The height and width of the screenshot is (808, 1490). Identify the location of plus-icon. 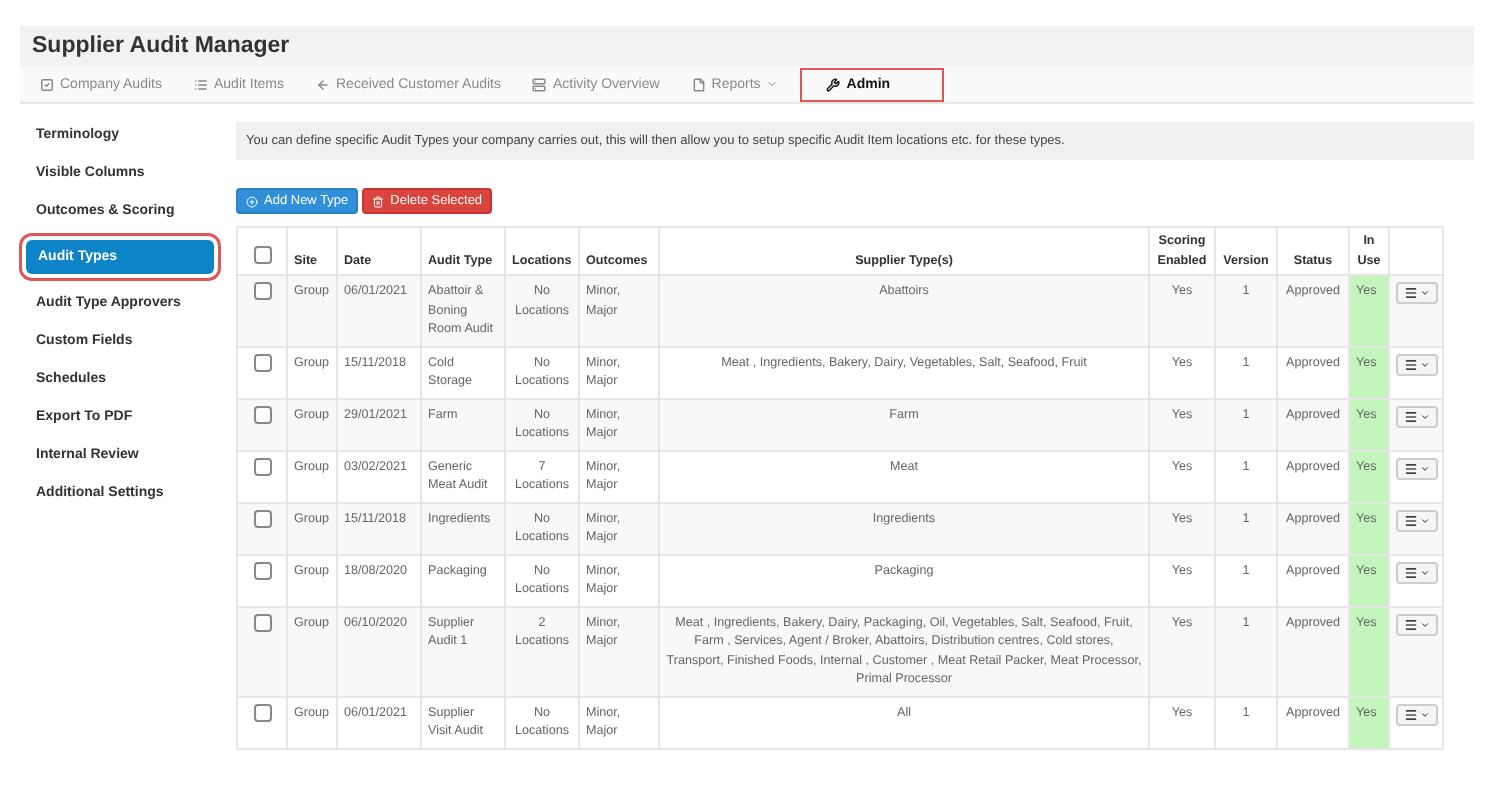
(252, 201).